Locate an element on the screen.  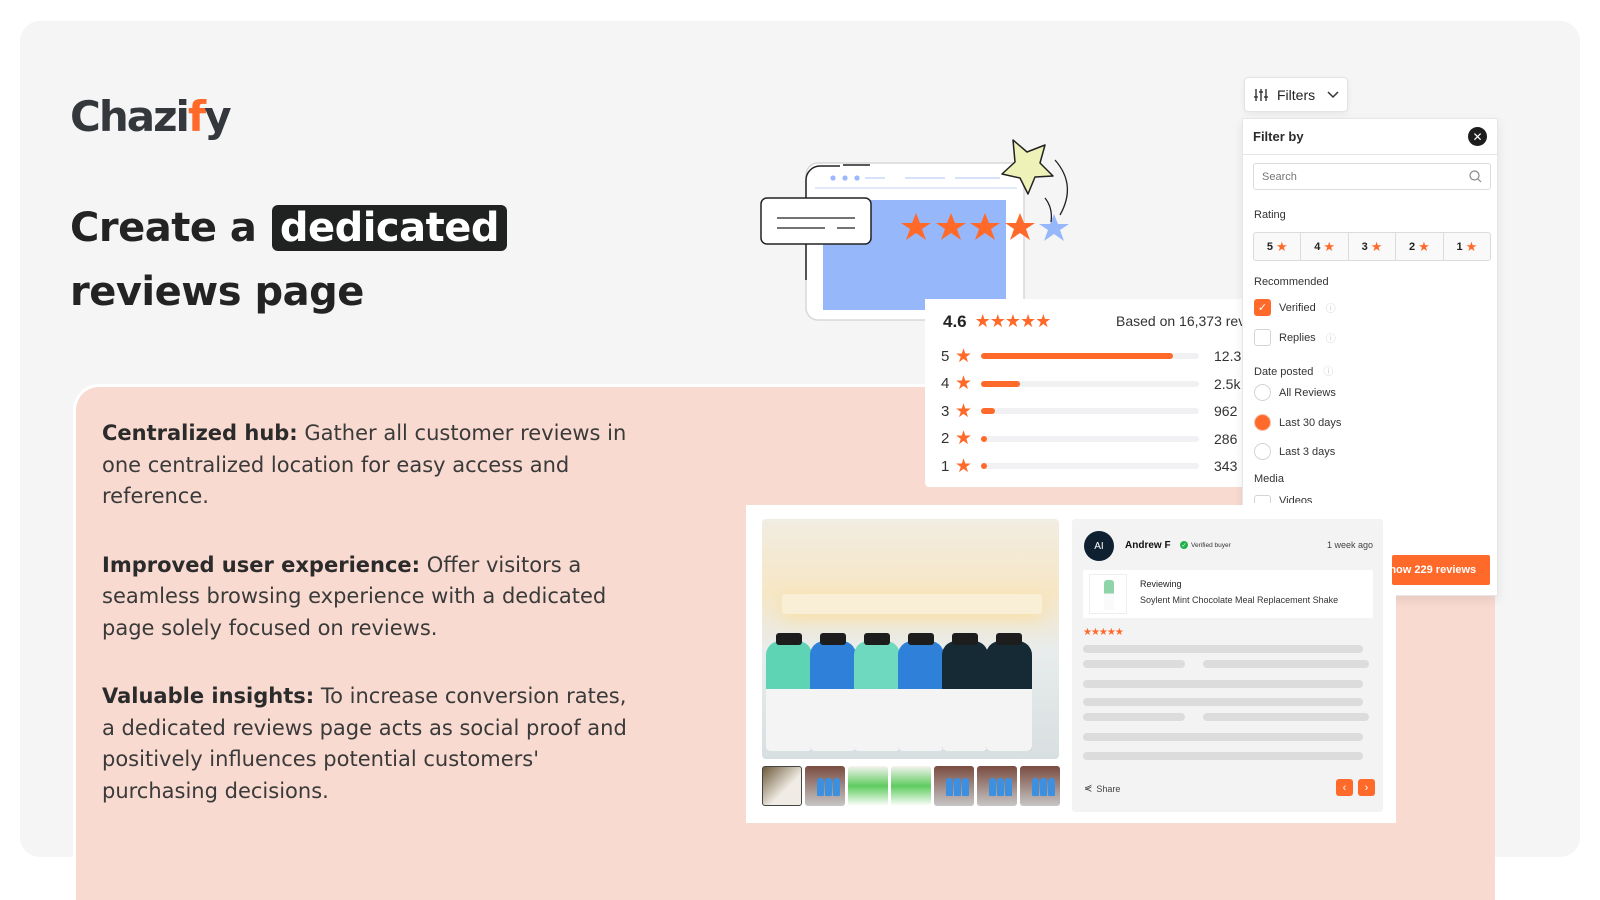
sliders-icon is located at coordinates (1261, 94).